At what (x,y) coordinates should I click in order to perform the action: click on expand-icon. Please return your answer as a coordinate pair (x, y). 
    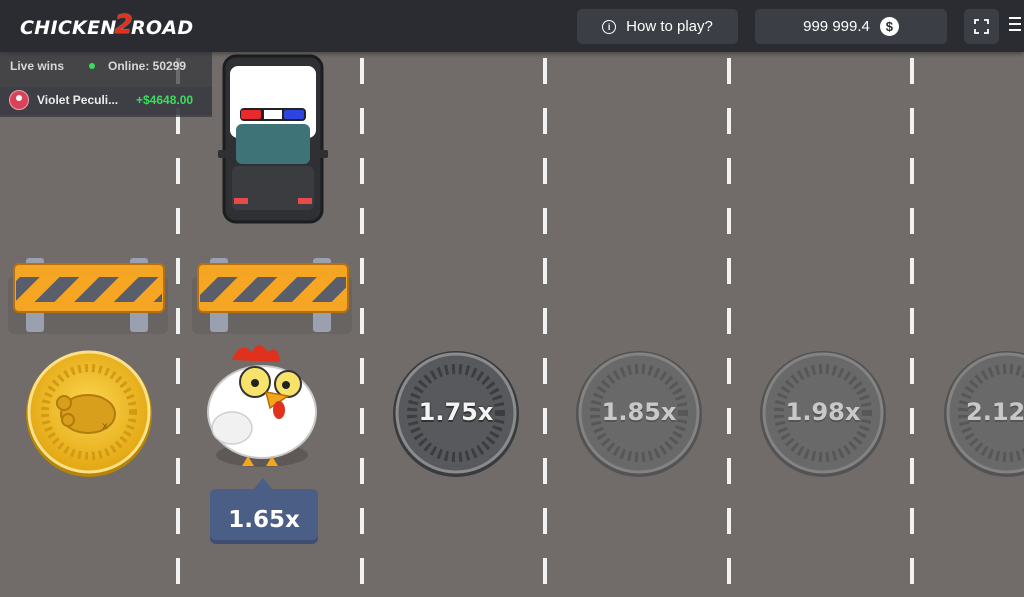
    Looking at the image, I should click on (981, 26).